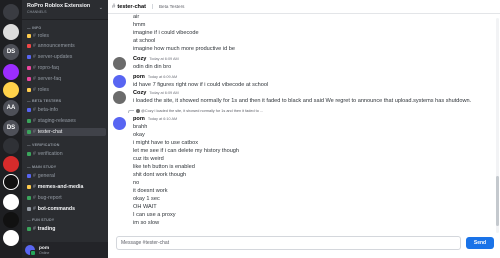 The width and height of the screenshot is (500, 258). I want to click on channel-server-faq: # server-faq, so click(65, 79).